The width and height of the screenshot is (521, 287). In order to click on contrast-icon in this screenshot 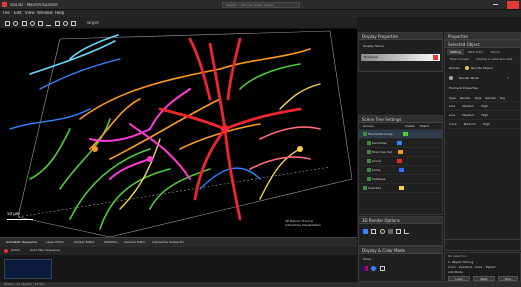, I will do `click(382, 268)`.